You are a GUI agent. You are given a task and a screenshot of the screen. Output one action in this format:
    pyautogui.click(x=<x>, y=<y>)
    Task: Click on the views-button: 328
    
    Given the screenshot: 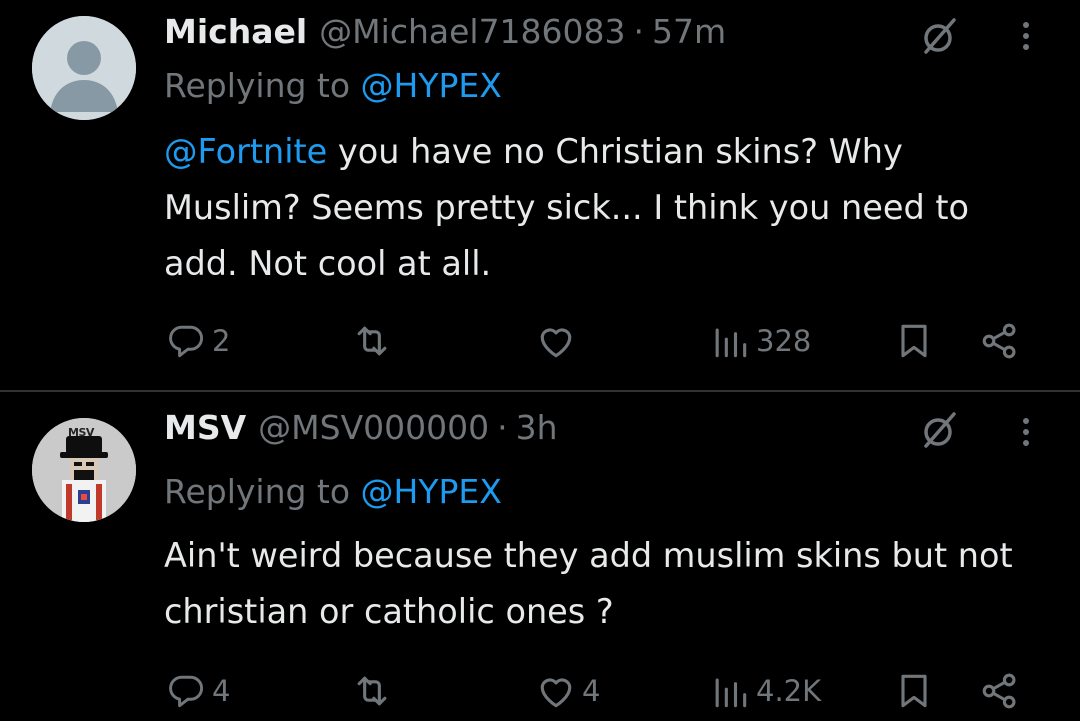 What is the action you would take?
    pyautogui.click(x=759, y=341)
    